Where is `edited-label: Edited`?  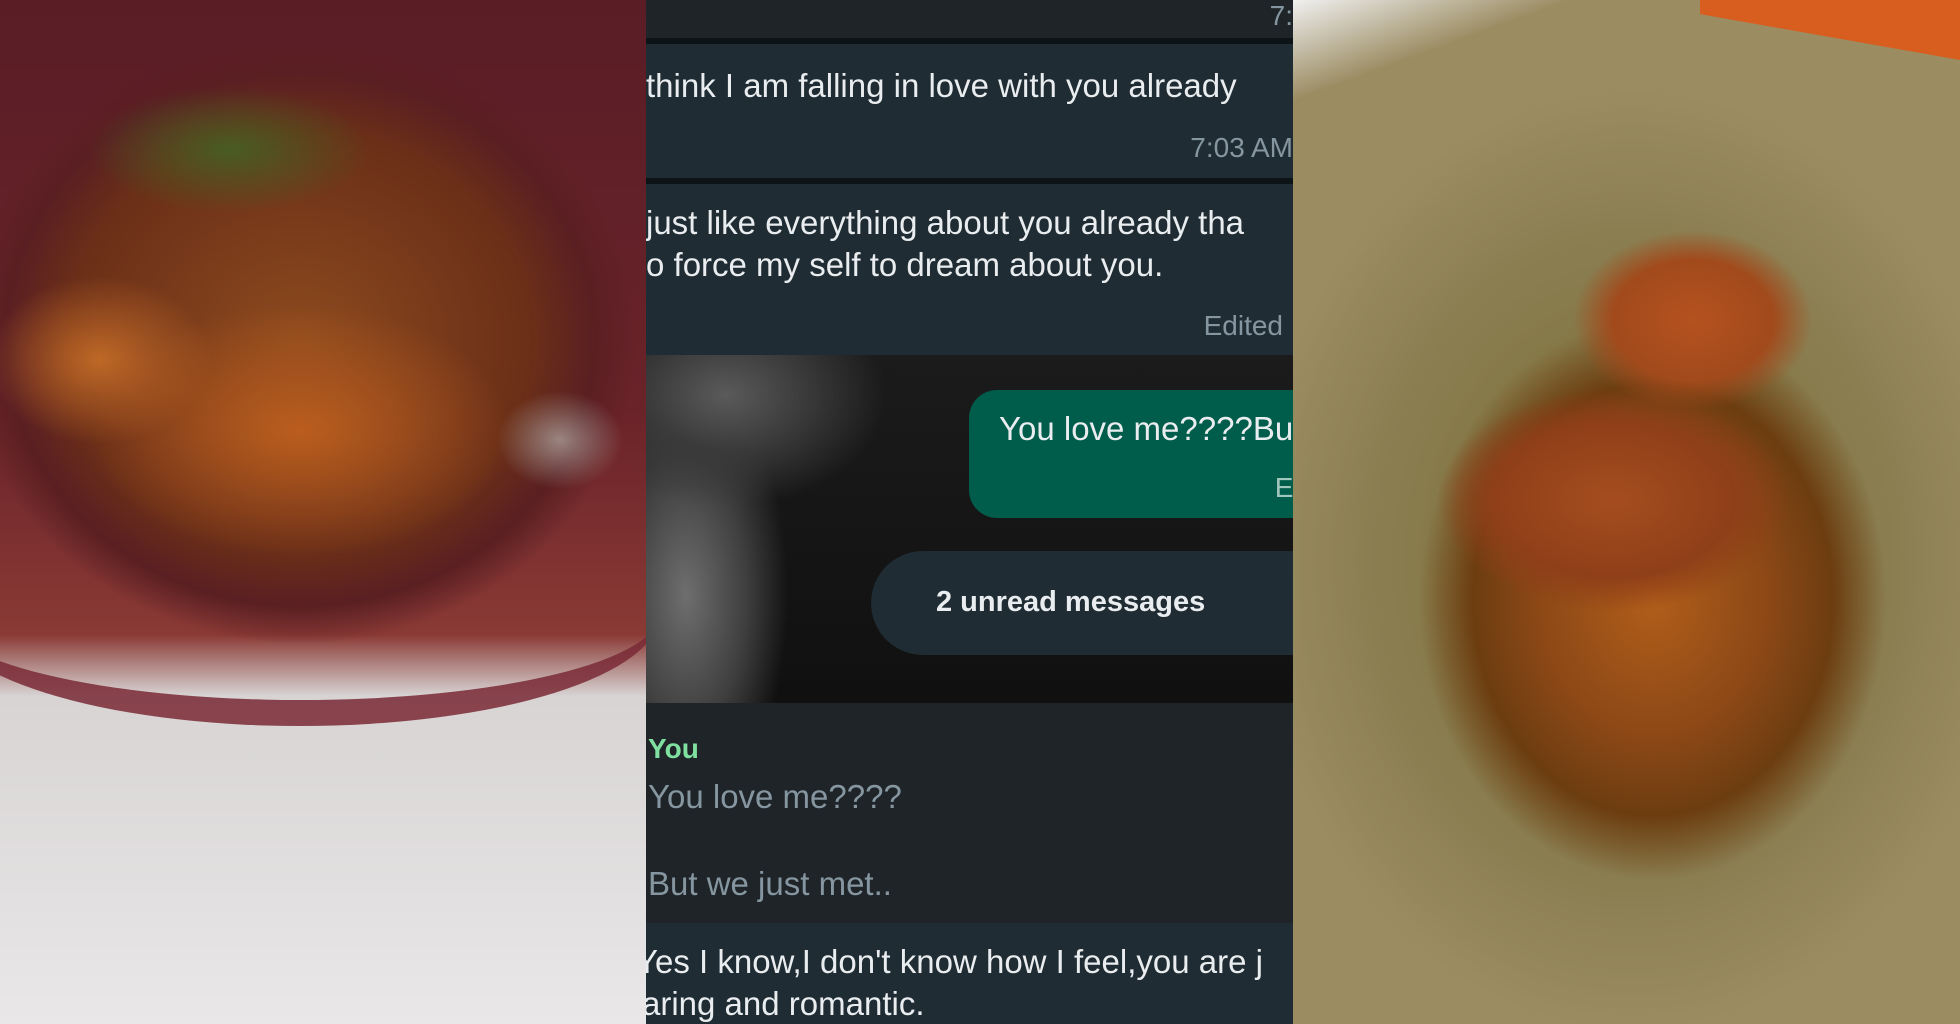 edited-label: Edited is located at coordinates (1243, 325).